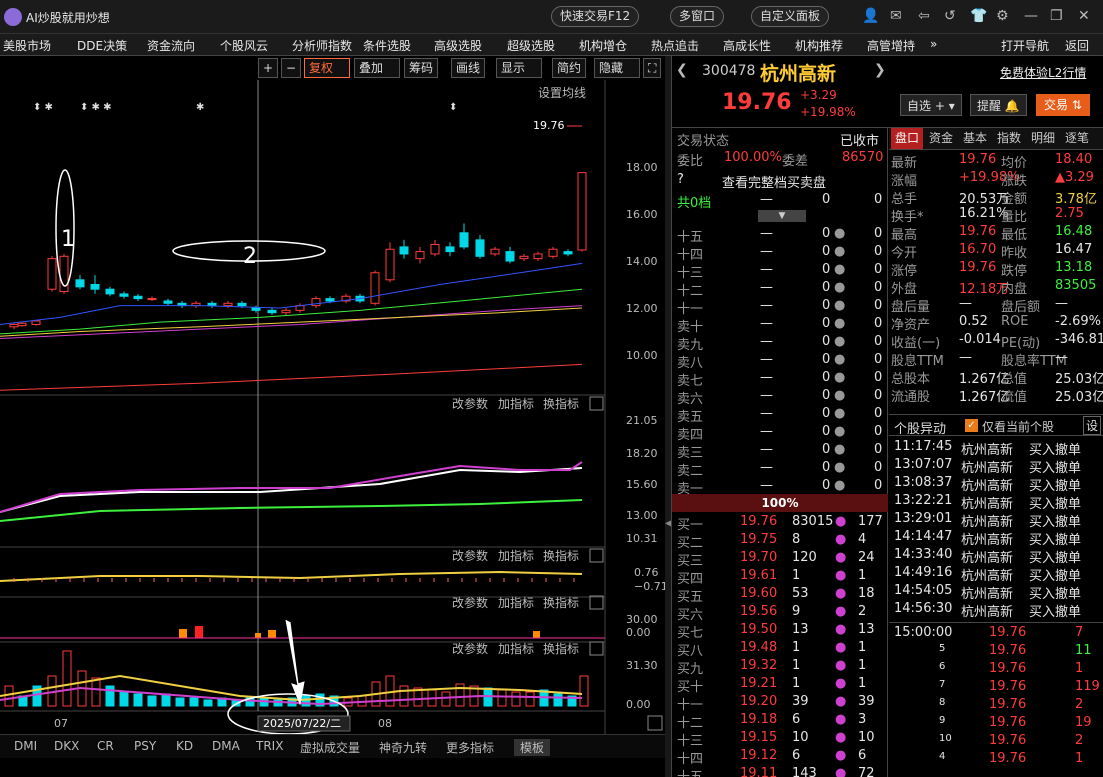 The image size is (1103, 777). What do you see at coordinates (322, 45) in the screenshot?
I see `menu-item: 分析师指数` at bounding box center [322, 45].